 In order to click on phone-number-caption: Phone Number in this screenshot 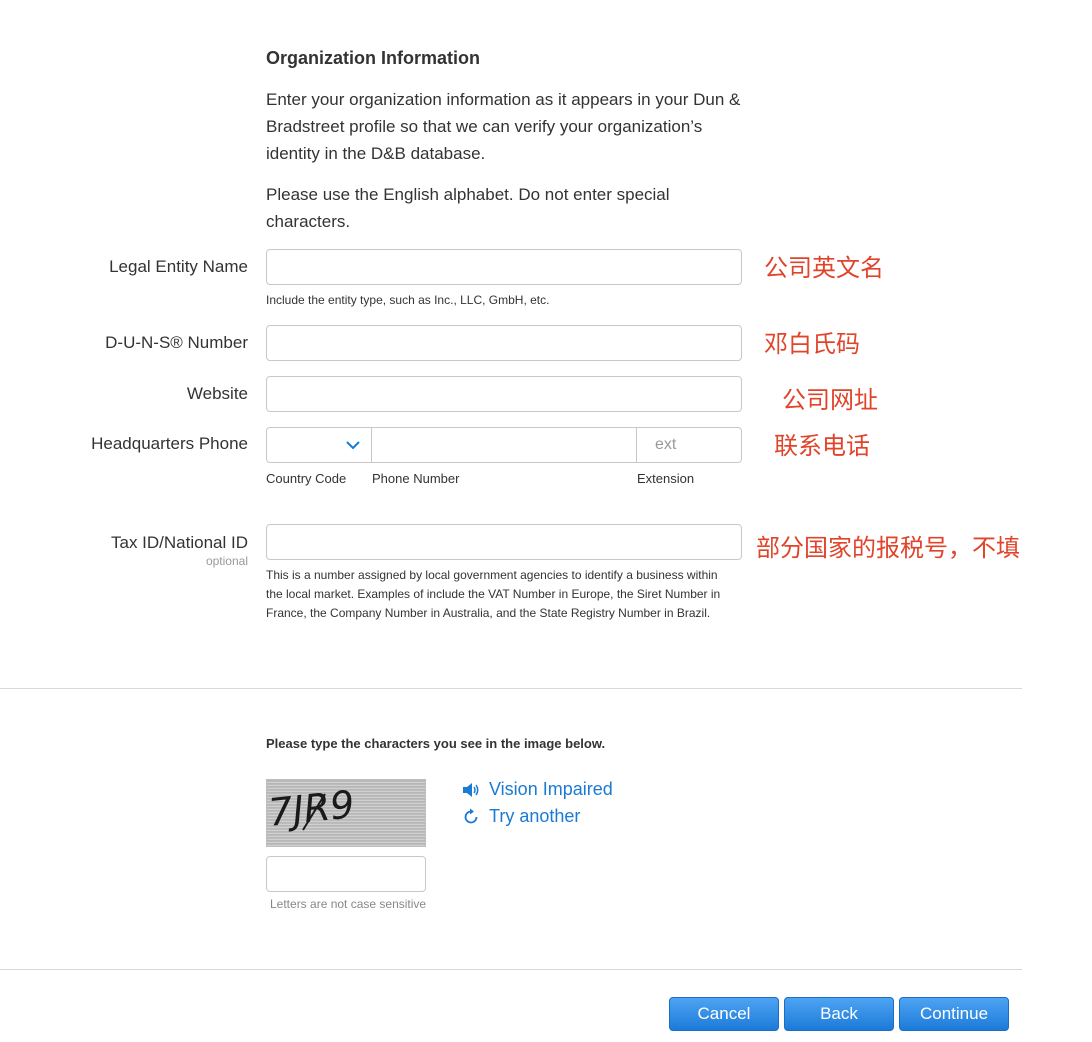, I will do `click(416, 478)`.